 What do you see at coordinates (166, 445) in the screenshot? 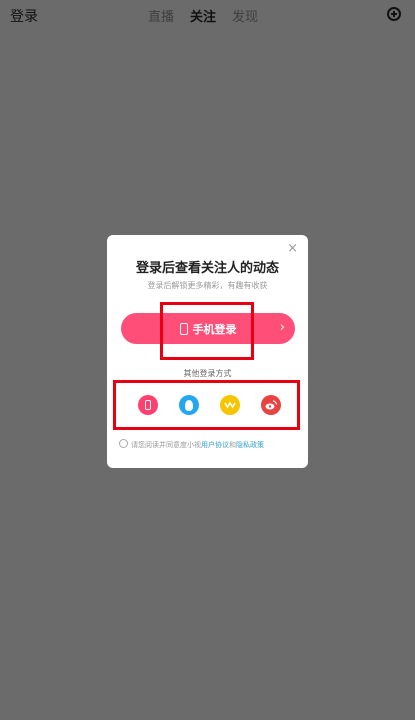
I see `agreement-prefix: 请您阅读并同意度小视` at bounding box center [166, 445].